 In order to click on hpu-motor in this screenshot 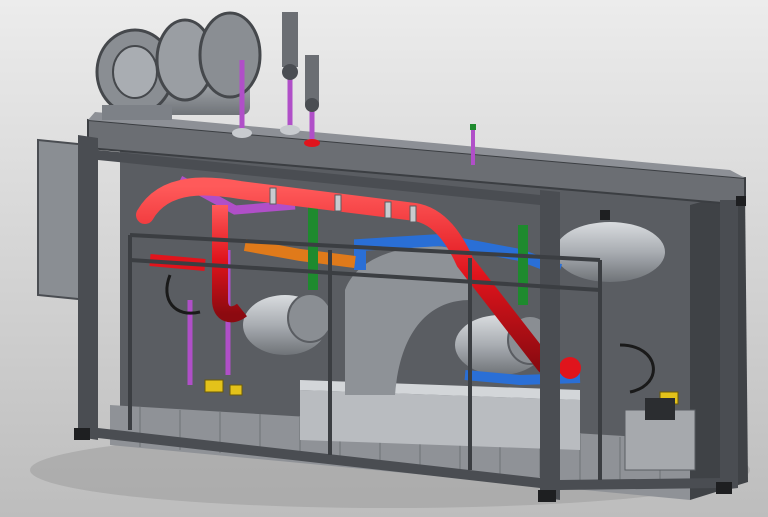, I will do `click(660, 409)`.